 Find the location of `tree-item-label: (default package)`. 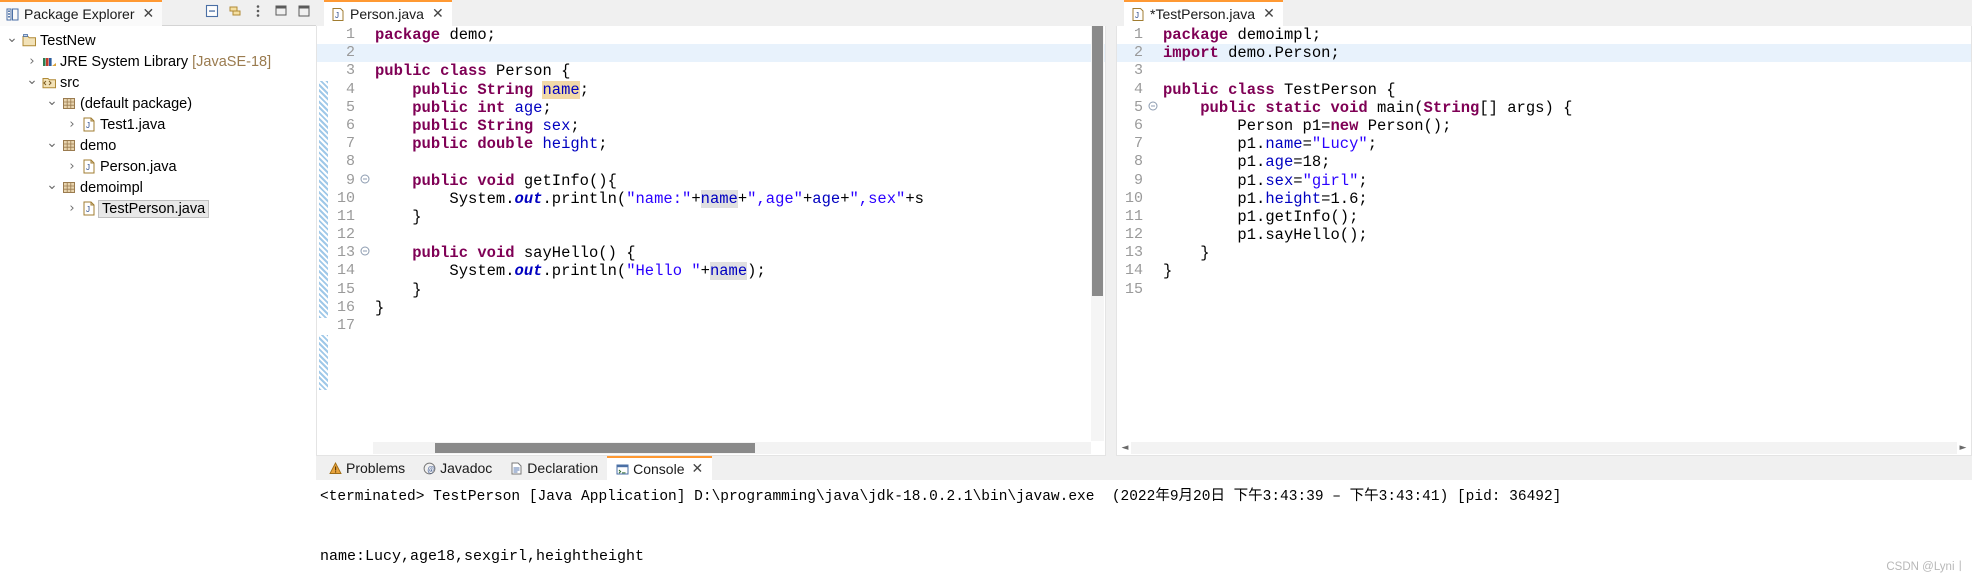

tree-item-label: (default package) is located at coordinates (136, 103).